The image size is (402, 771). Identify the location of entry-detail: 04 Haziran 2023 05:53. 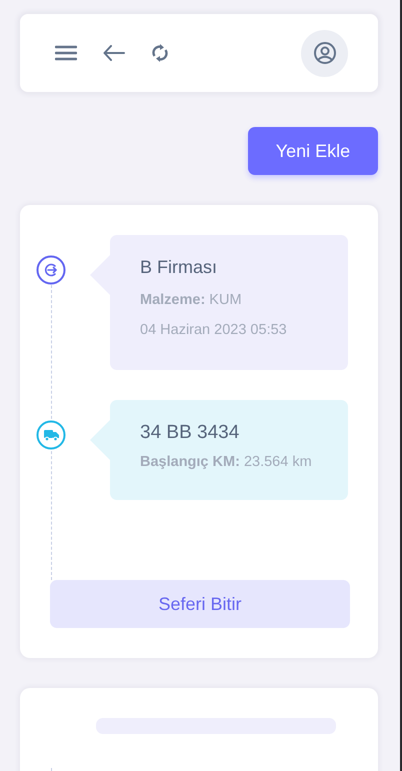
(214, 330).